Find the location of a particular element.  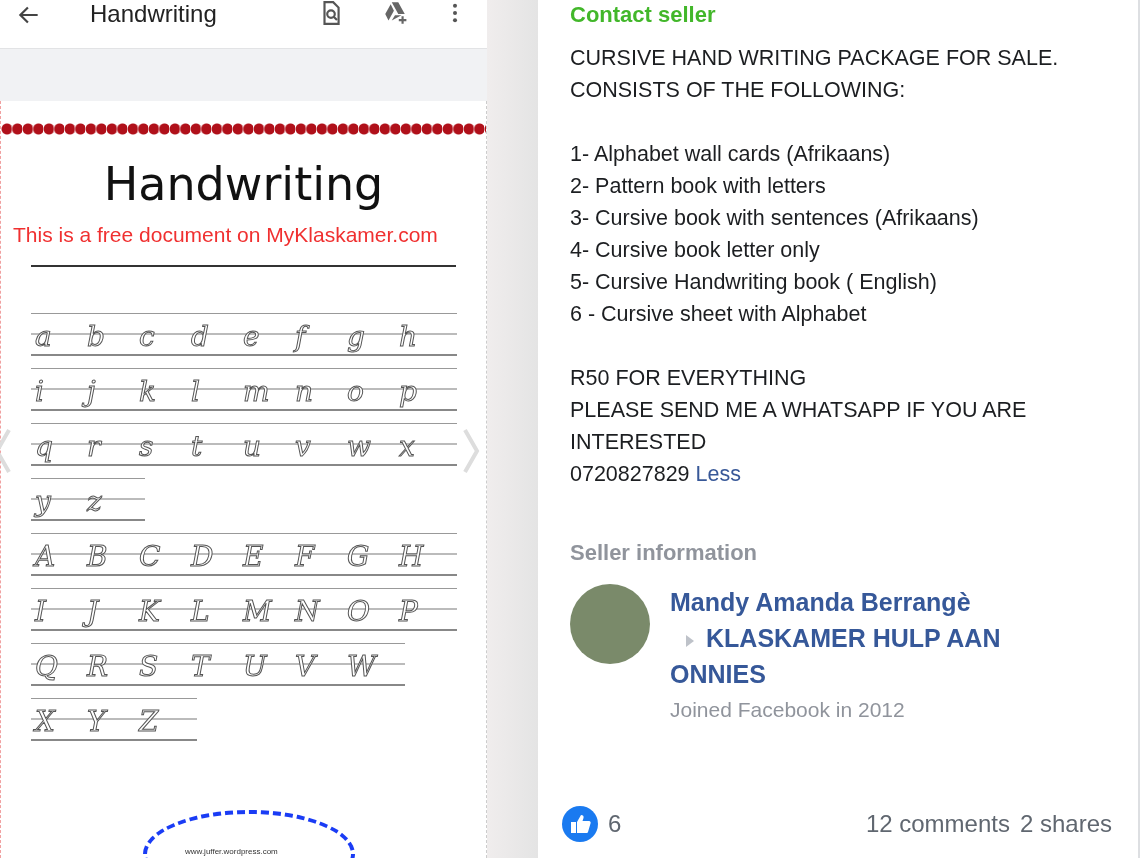

description-line: PLEASE SEND ME A WHATSAPP IF YOU ARE is located at coordinates (799, 410).